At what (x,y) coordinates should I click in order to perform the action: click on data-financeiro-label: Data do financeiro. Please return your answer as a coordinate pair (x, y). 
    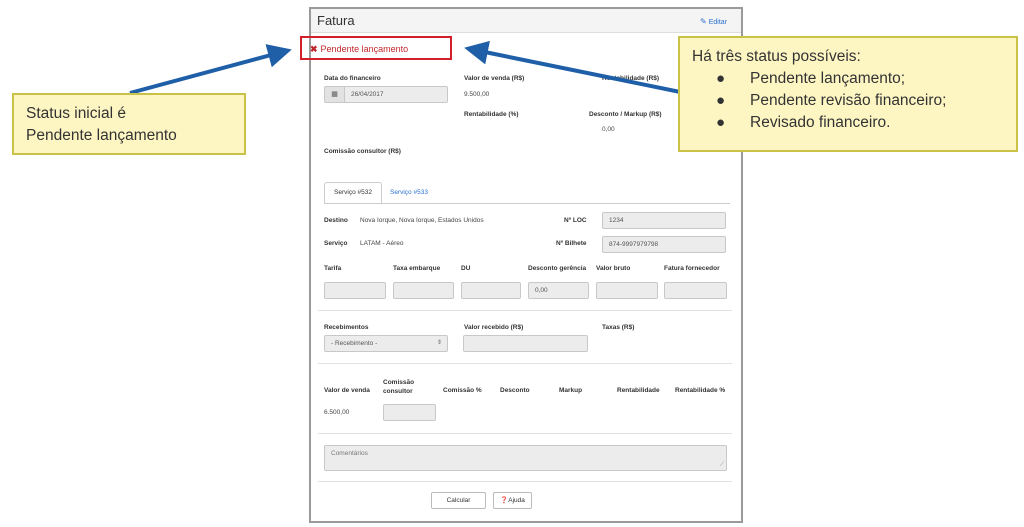
    Looking at the image, I should click on (352, 78).